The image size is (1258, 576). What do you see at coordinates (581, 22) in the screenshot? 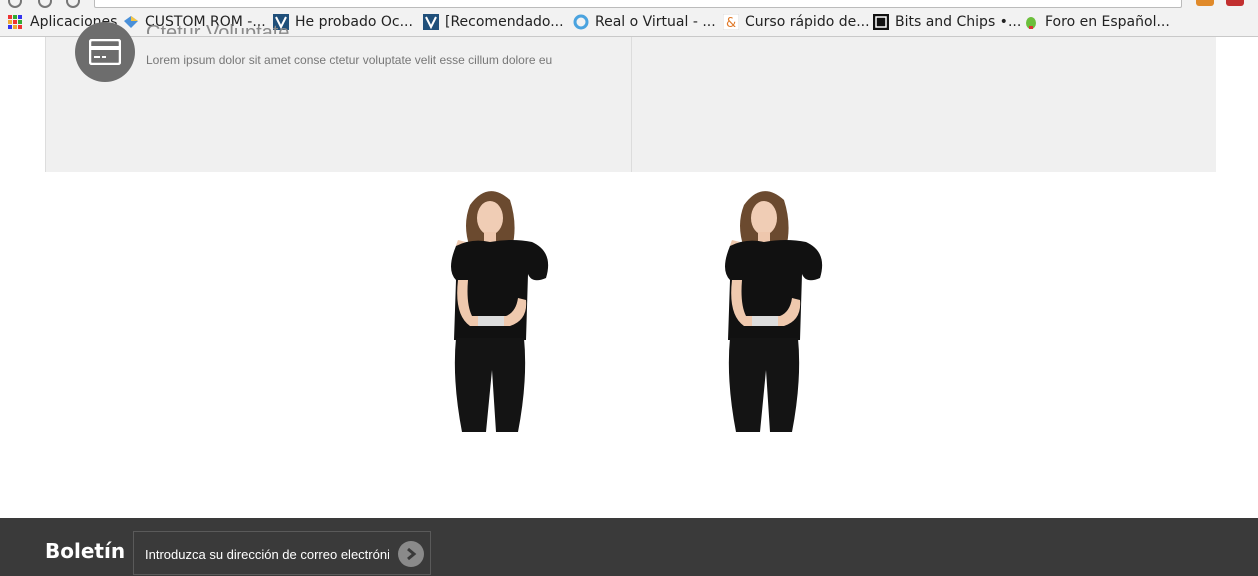
I see `circle-refresh-icon` at bounding box center [581, 22].